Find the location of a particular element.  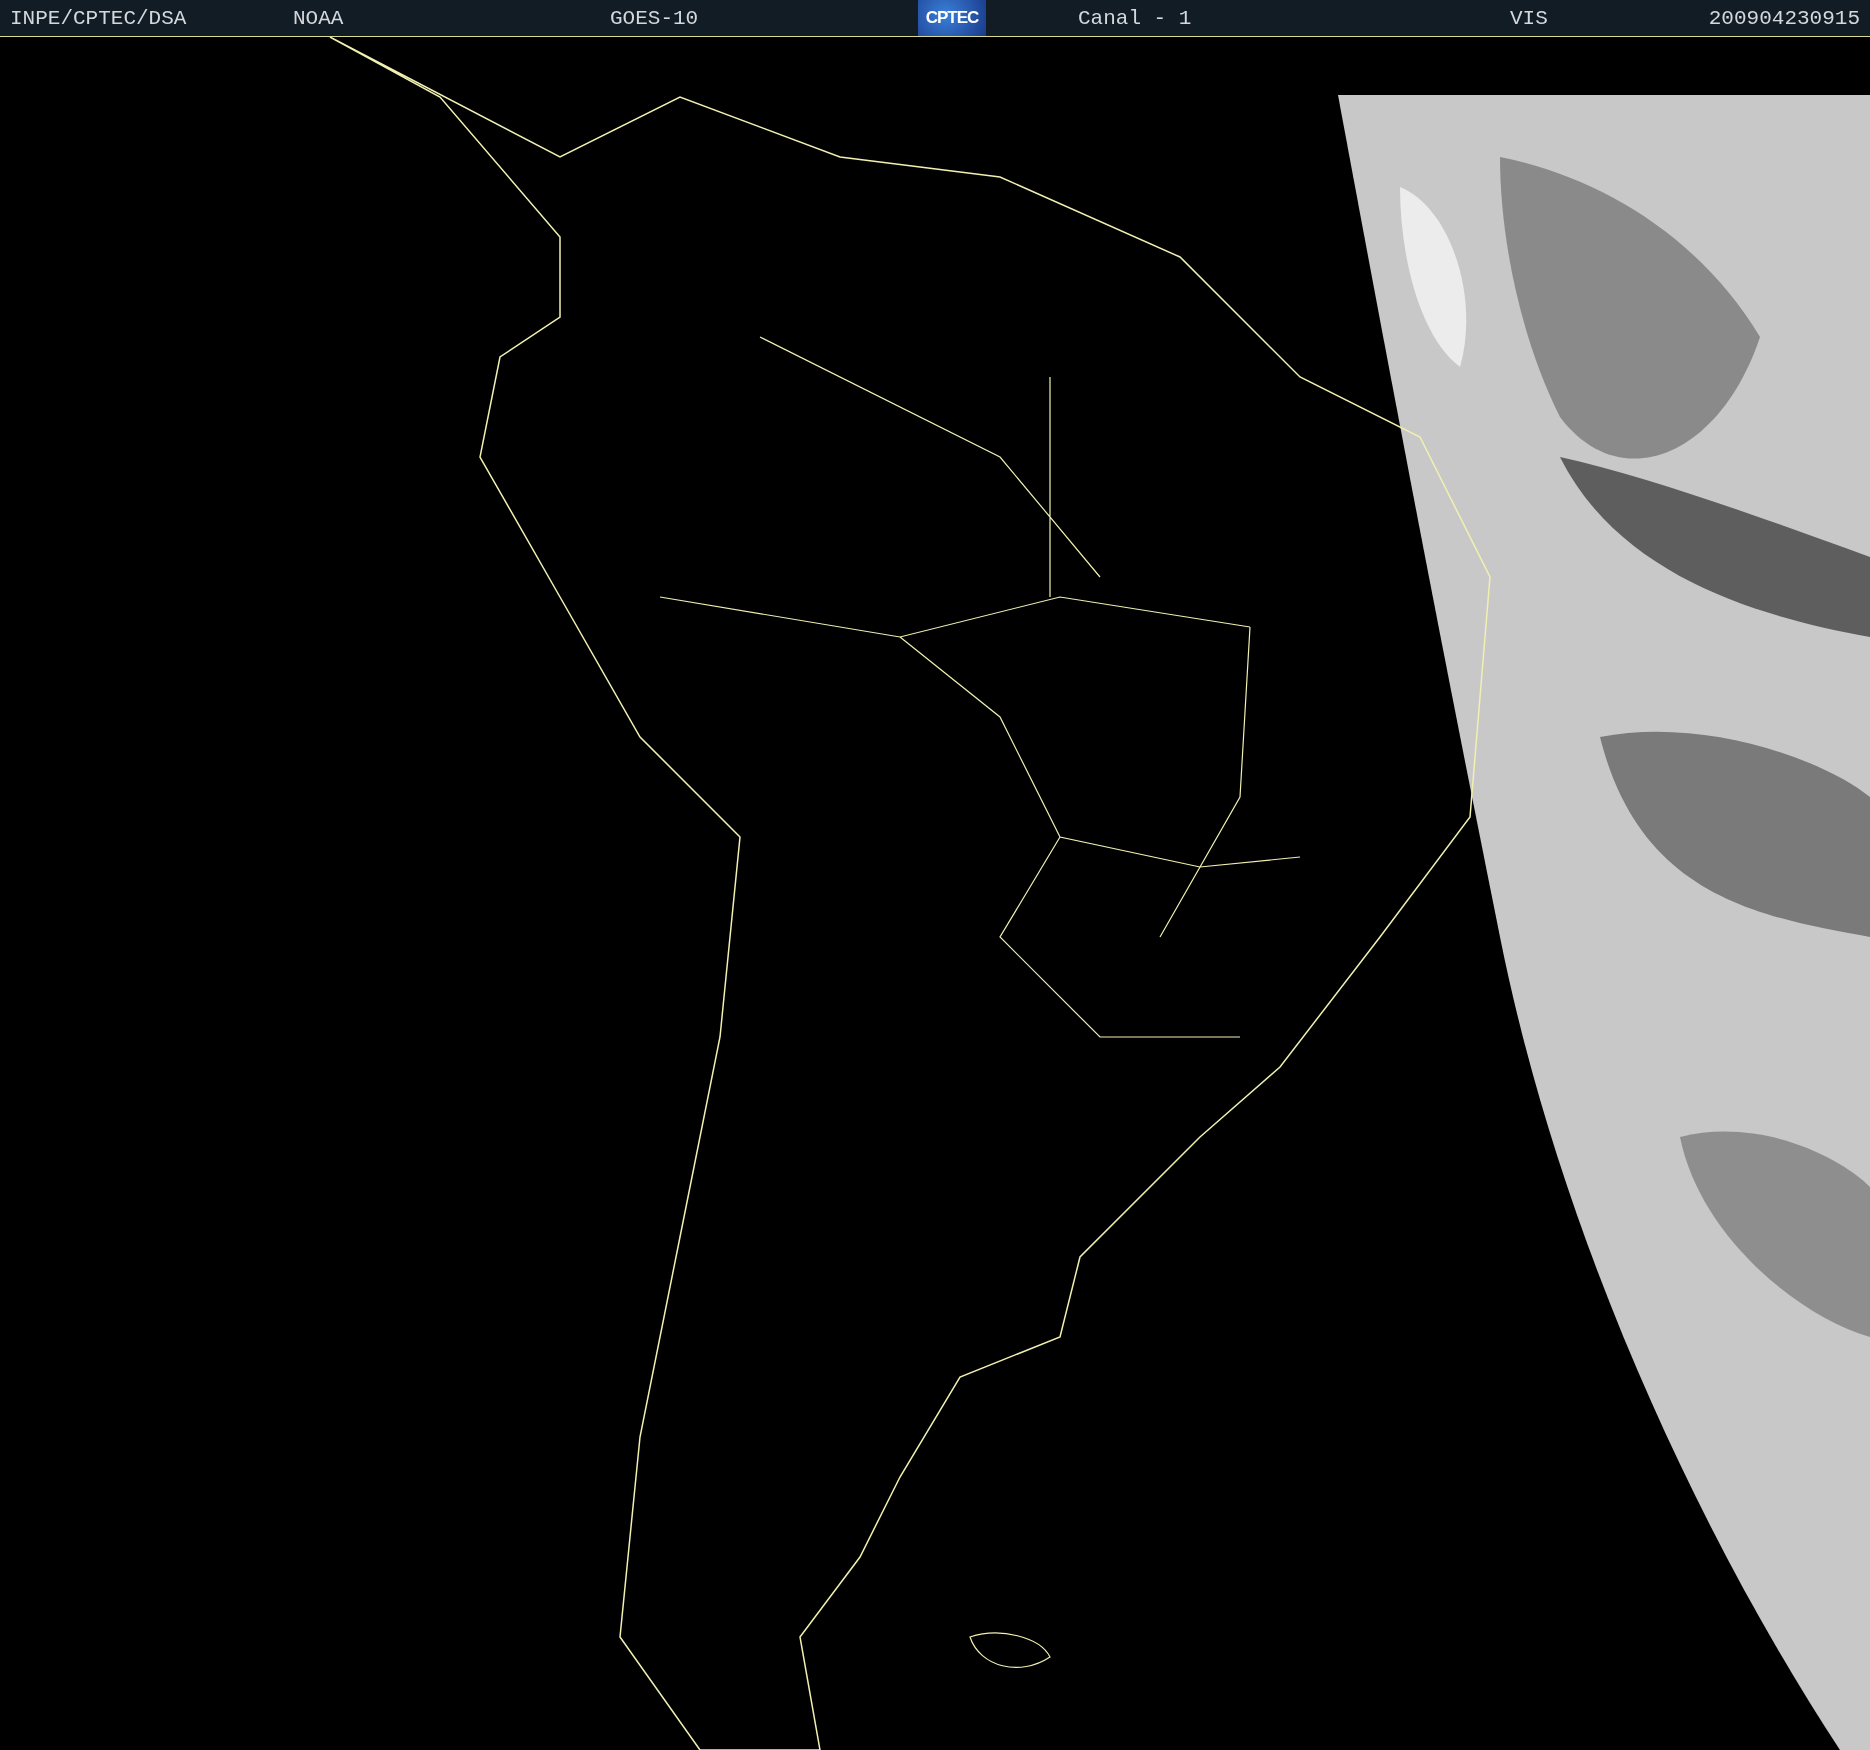

logo: CPTEC is located at coordinates (952, 18).